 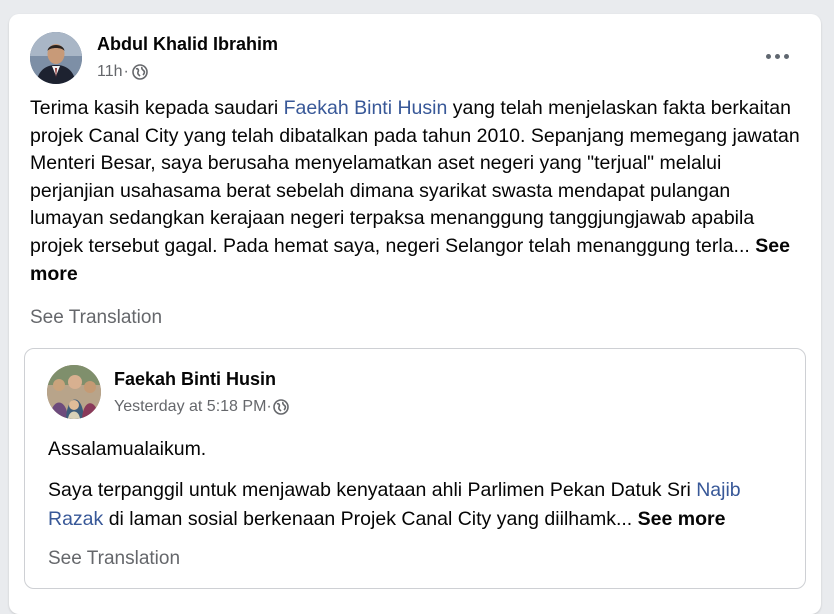 I want to click on shared-author-avatar, so click(x=74, y=392).